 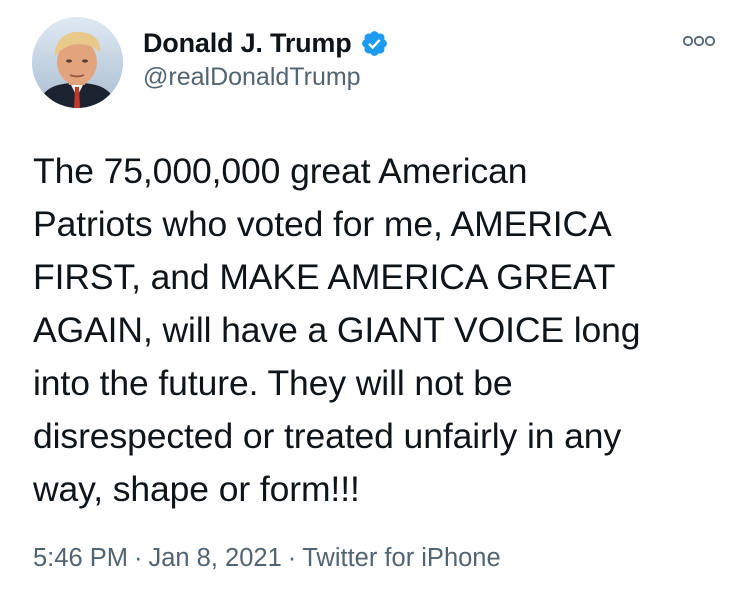 I want to click on tweet-header: Donald J. Trump @realDonaldTrump, so click(x=266, y=59).